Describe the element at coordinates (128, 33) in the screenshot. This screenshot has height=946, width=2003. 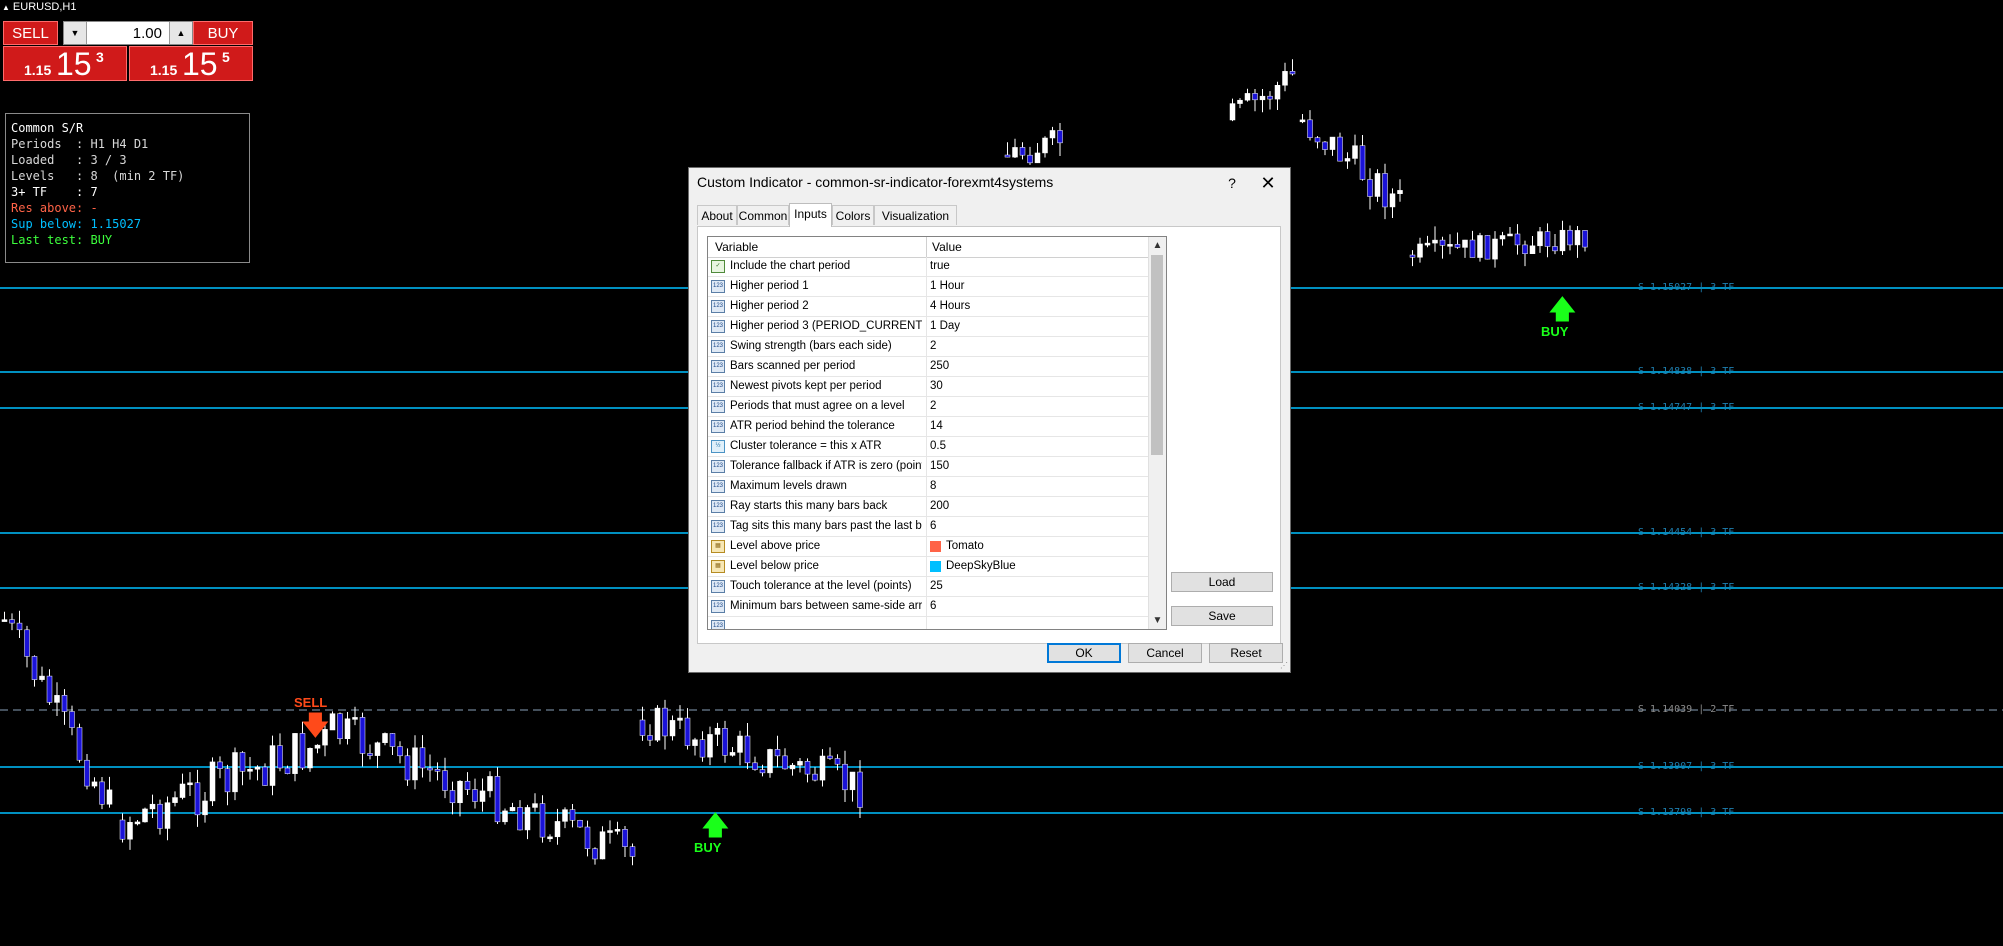
I see `lot-size-field: ▼ 1.00 ▲` at that location.